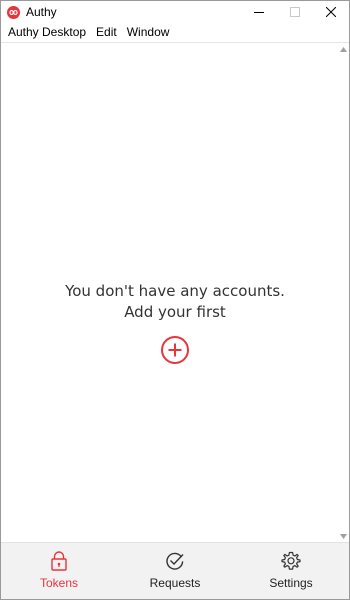 The width and height of the screenshot is (350, 600). Describe the element at coordinates (343, 49) in the screenshot. I see `scroll-up-icon` at that location.